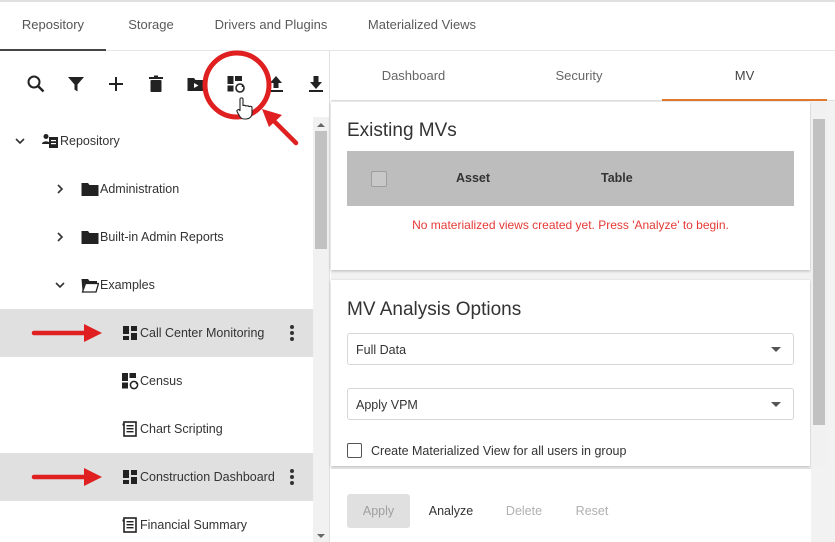 Image resolution: width=835 pixels, height=542 pixels. I want to click on tab-drivers-plugins: Drivers and Plugins, so click(271, 26).